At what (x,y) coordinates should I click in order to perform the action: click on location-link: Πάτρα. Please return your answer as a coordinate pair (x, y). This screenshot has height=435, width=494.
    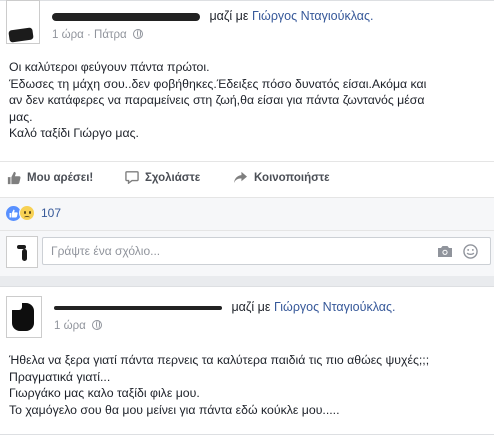
    Looking at the image, I should click on (110, 35).